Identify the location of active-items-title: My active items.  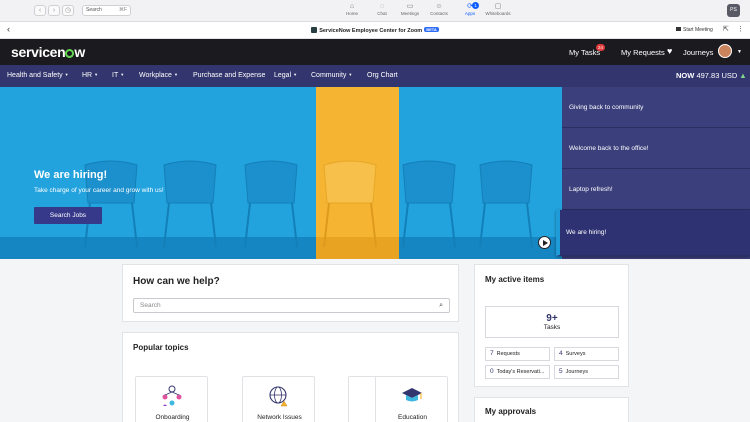
(515, 279).